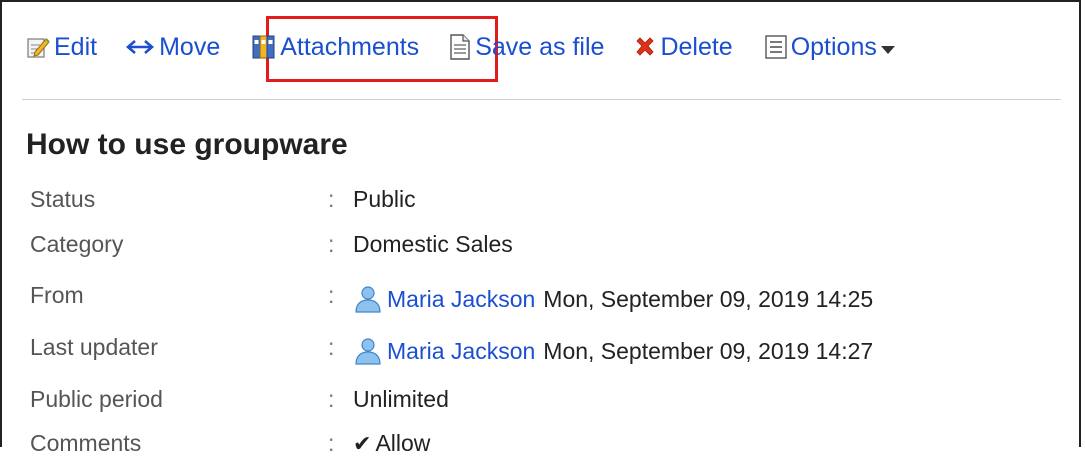  What do you see at coordinates (63, 199) in the screenshot?
I see `field-label-status: Status` at bounding box center [63, 199].